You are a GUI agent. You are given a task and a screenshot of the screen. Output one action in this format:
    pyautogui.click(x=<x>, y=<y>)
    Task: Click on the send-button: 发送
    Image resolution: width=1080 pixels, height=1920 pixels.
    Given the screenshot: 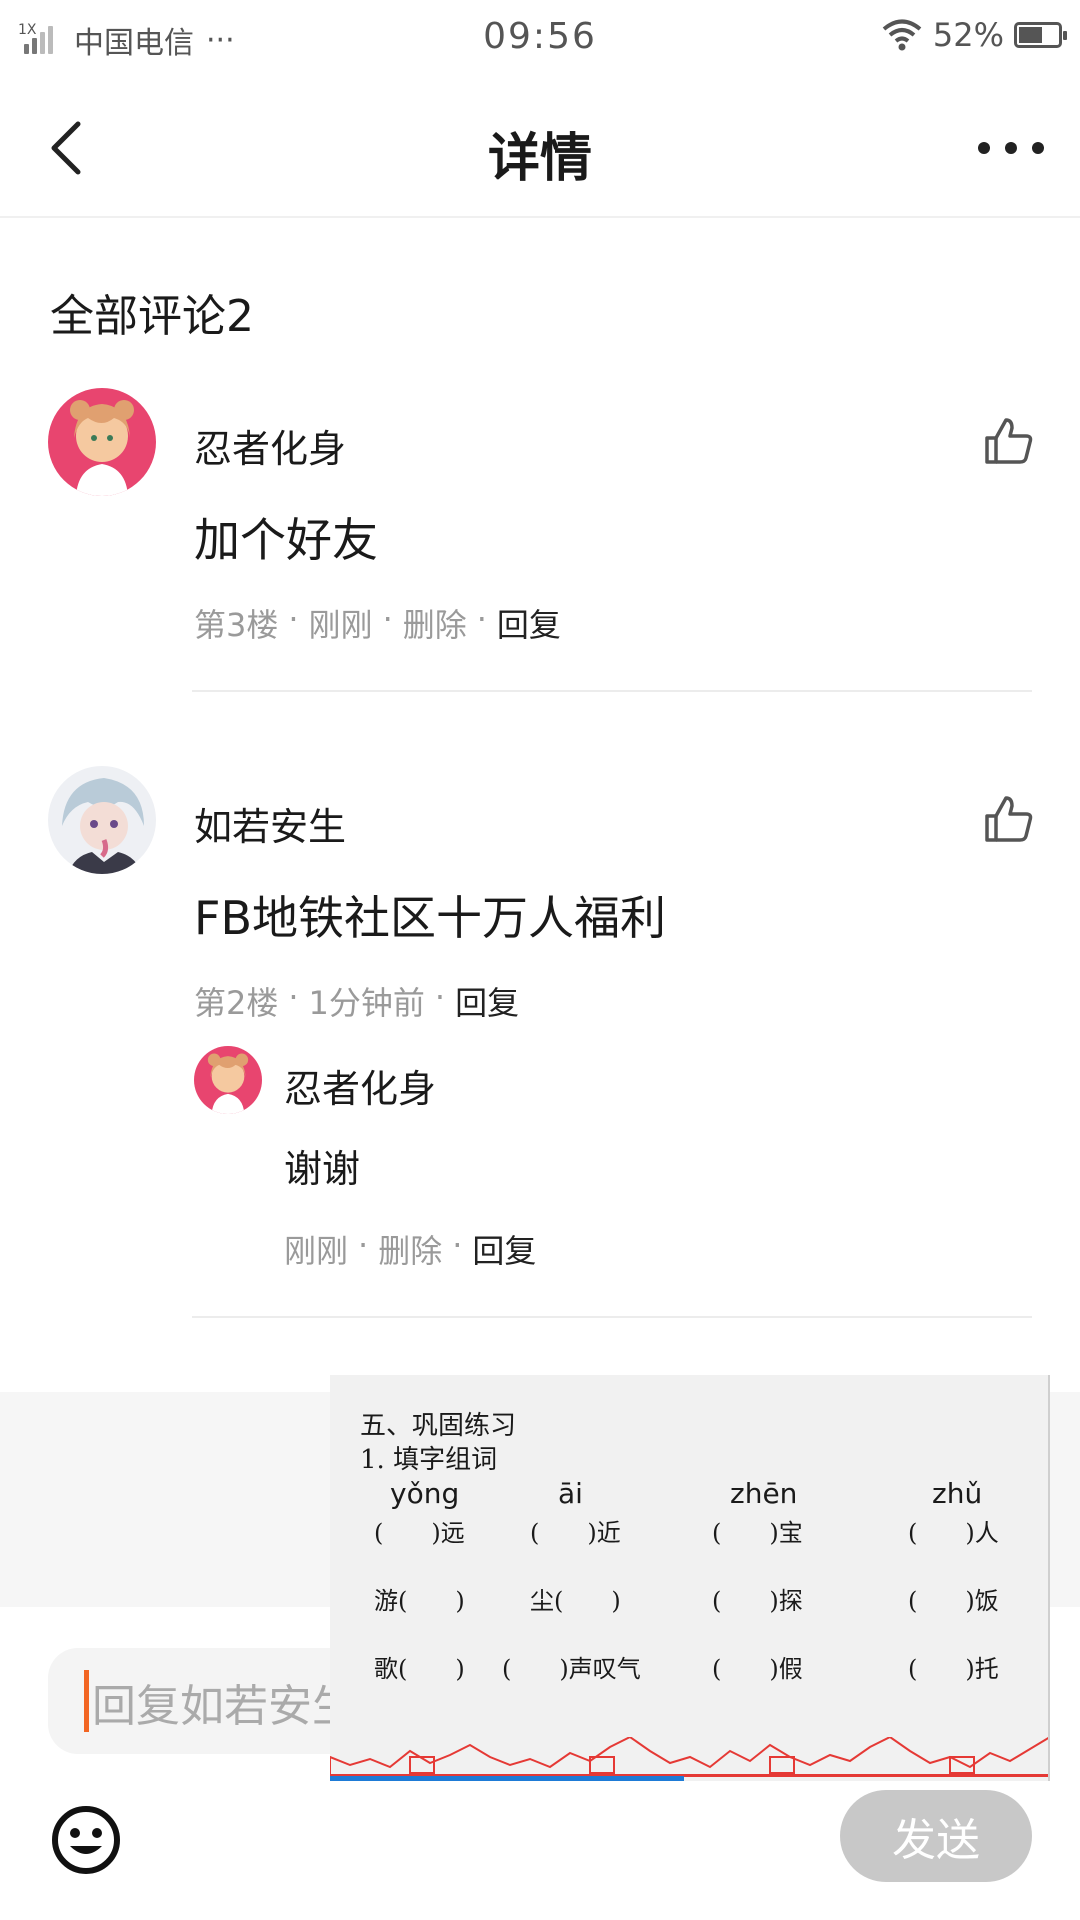 What is the action you would take?
    pyautogui.click(x=936, y=1836)
    